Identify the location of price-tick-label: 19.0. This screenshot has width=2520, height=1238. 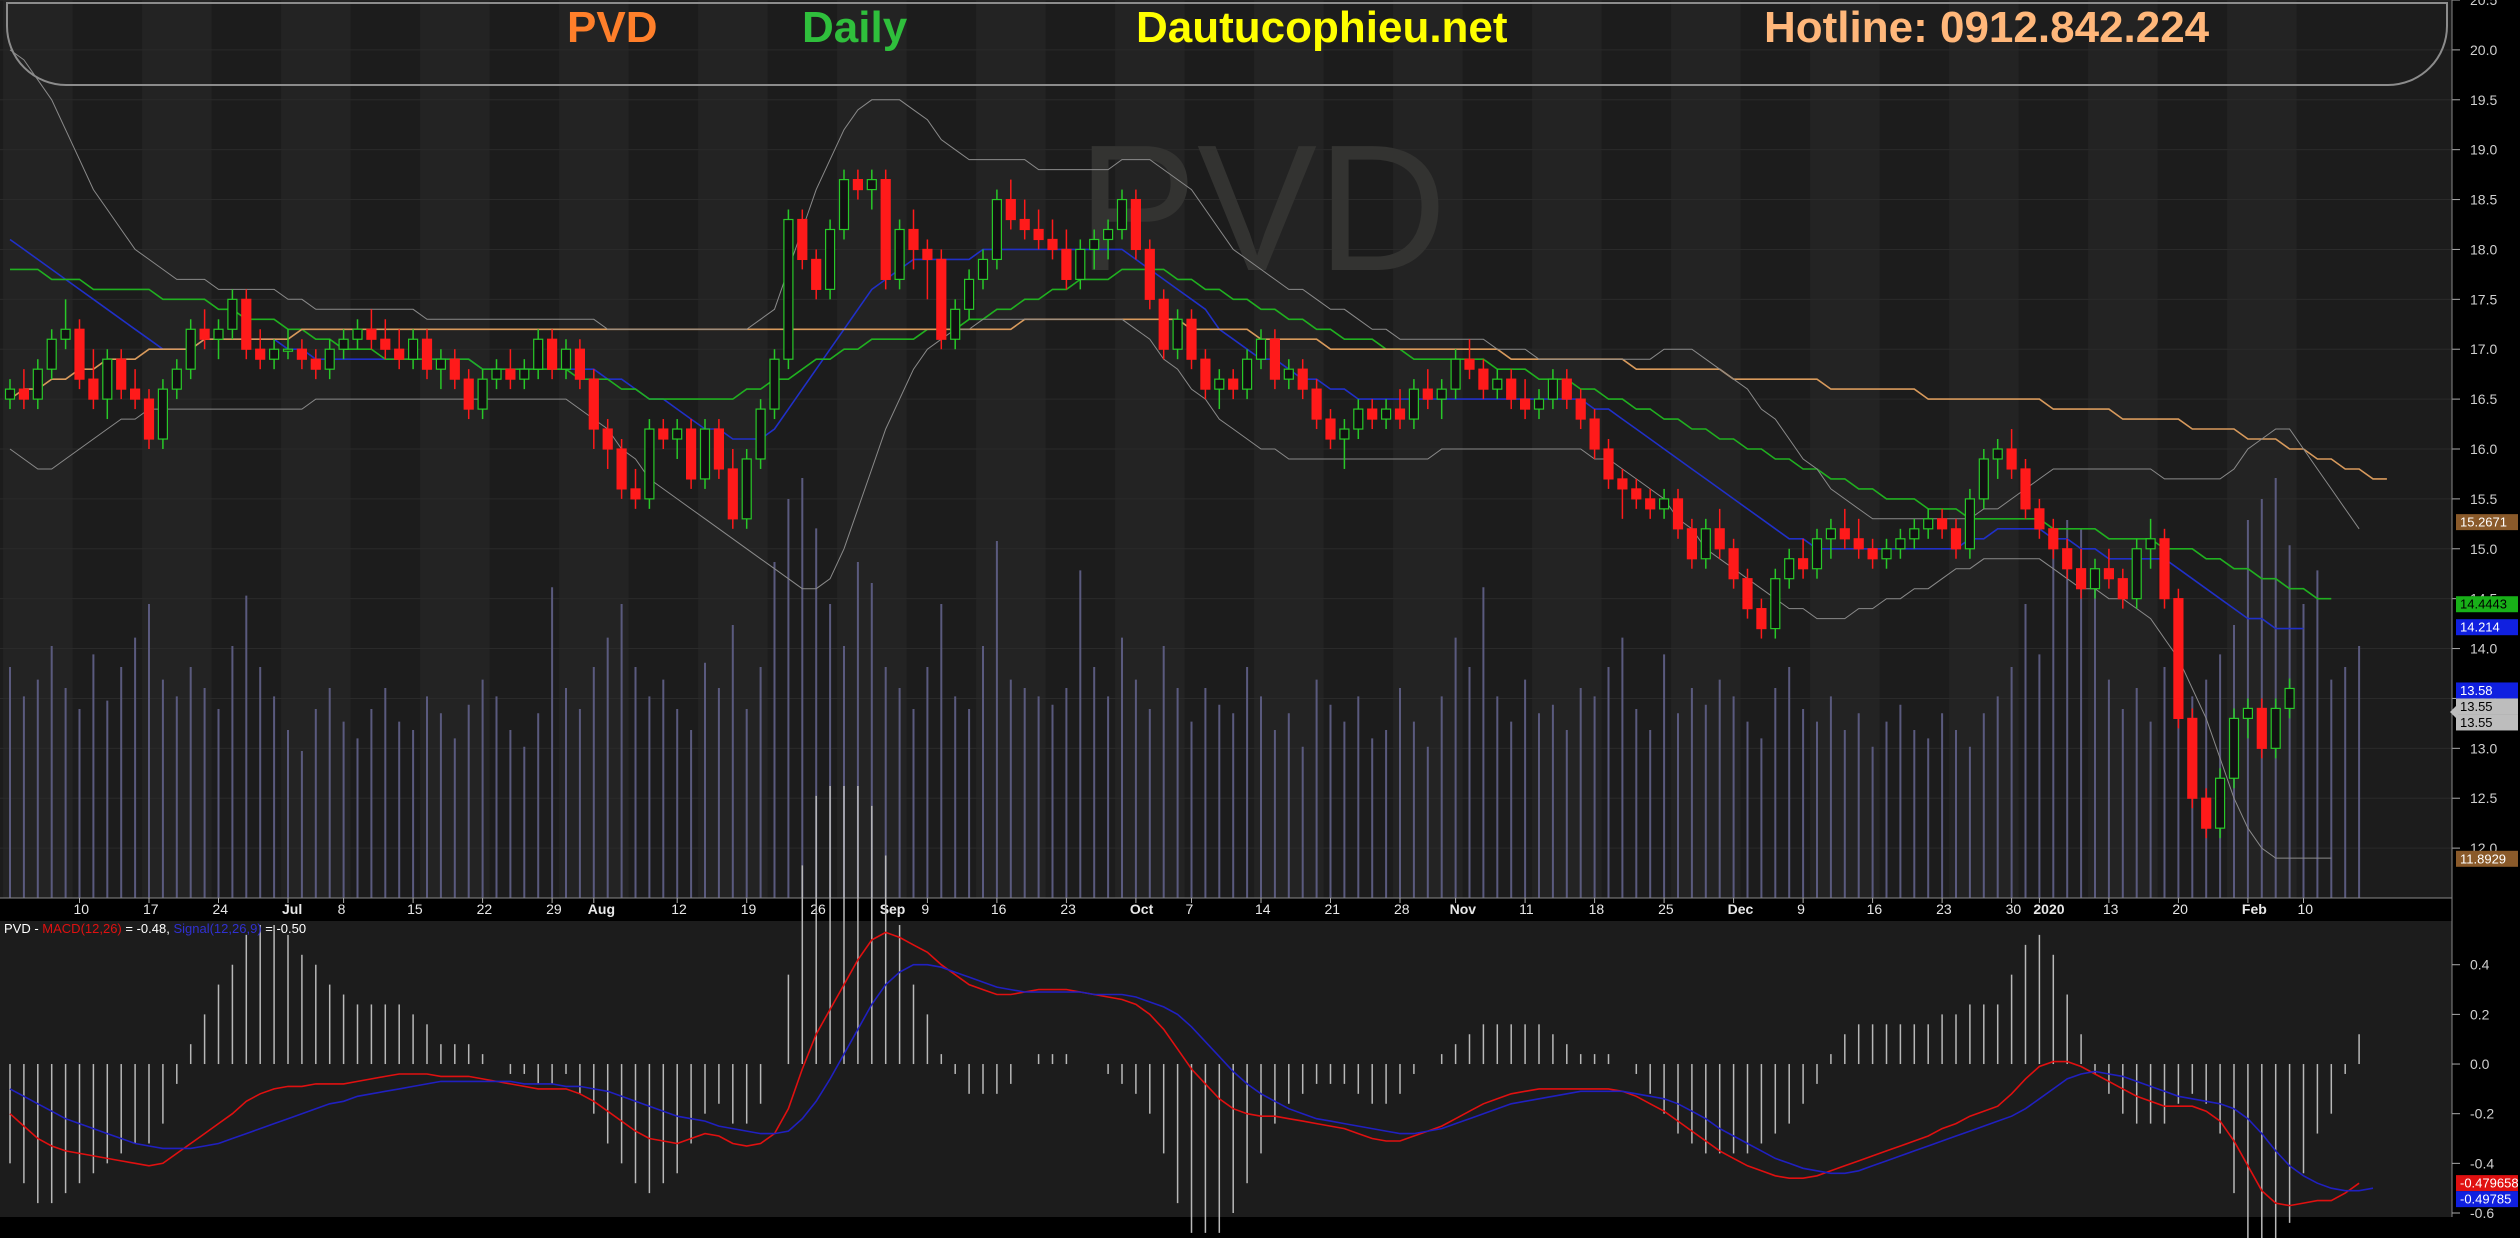
(2483, 150).